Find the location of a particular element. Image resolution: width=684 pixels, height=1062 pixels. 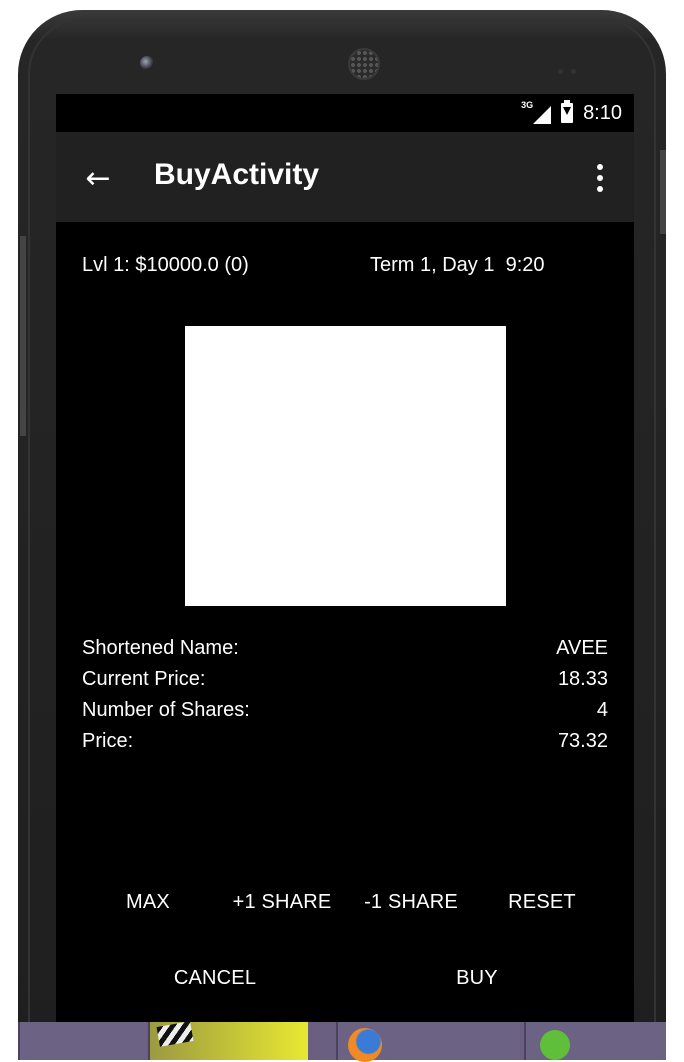

stock-image is located at coordinates (345, 466).